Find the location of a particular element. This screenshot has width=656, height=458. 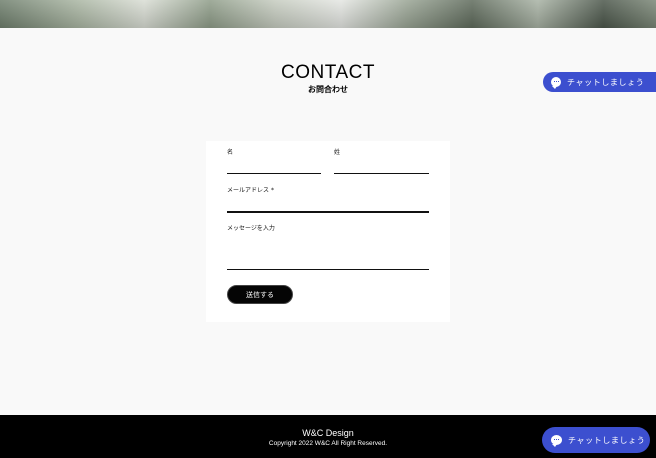

email-label: メールアドレス * is located at coordinates (250, 190).